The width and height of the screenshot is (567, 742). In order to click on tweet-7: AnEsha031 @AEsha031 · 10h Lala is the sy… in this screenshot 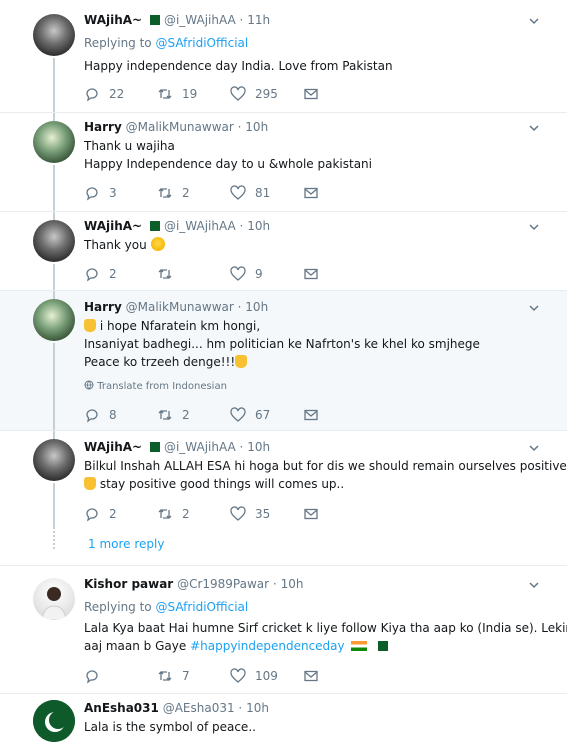, I will do `click(283, 718)`.